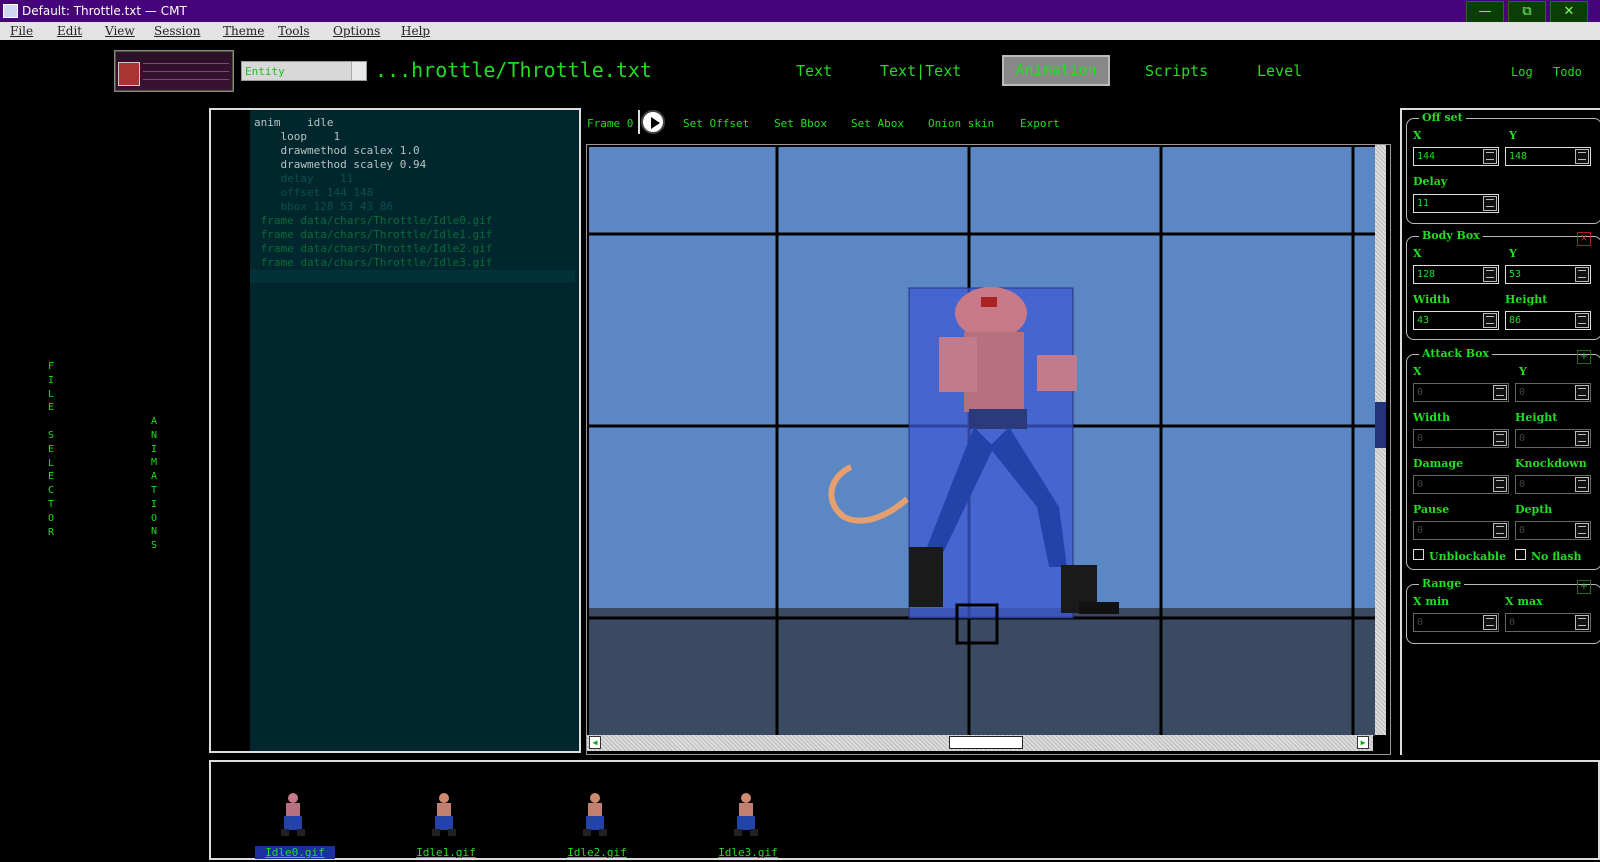  Describe the element at coordinates (1548, 274) in the screenshot. I see `bbox-y-input: 53` at that location.